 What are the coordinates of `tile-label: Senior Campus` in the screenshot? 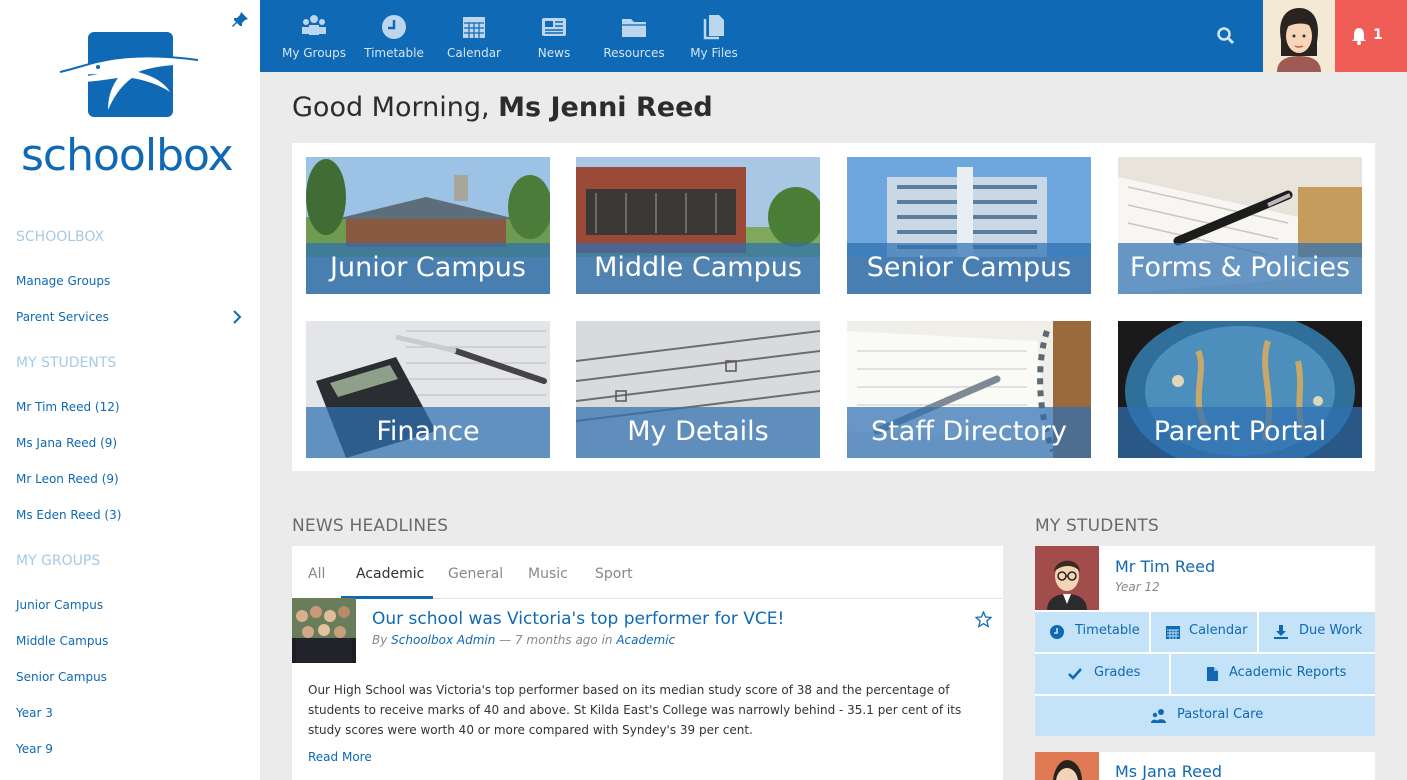 It's located at (969, 267).